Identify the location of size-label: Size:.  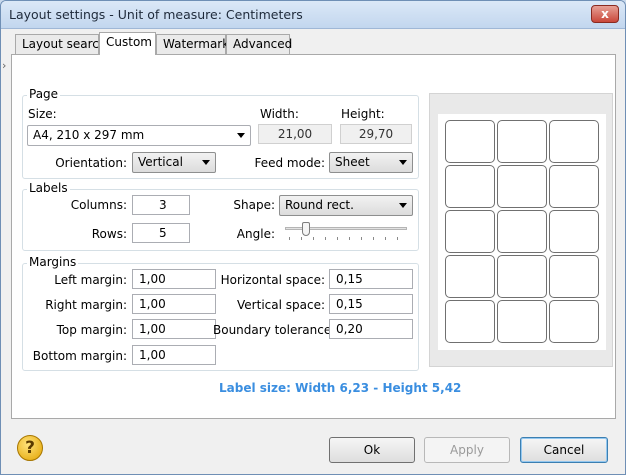
(42, 114).